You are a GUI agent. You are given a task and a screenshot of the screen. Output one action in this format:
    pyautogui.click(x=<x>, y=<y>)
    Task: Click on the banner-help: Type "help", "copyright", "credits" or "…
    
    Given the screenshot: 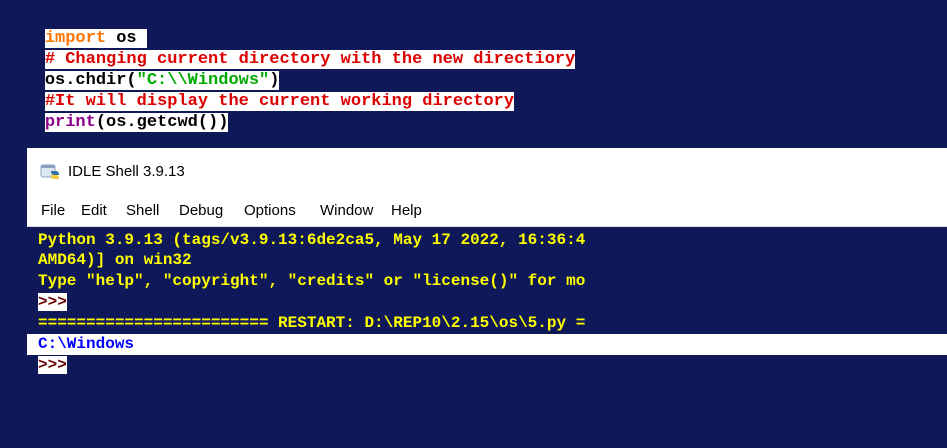 What is the action you would take?
    pyautogui.click(x=312, y=281)
    